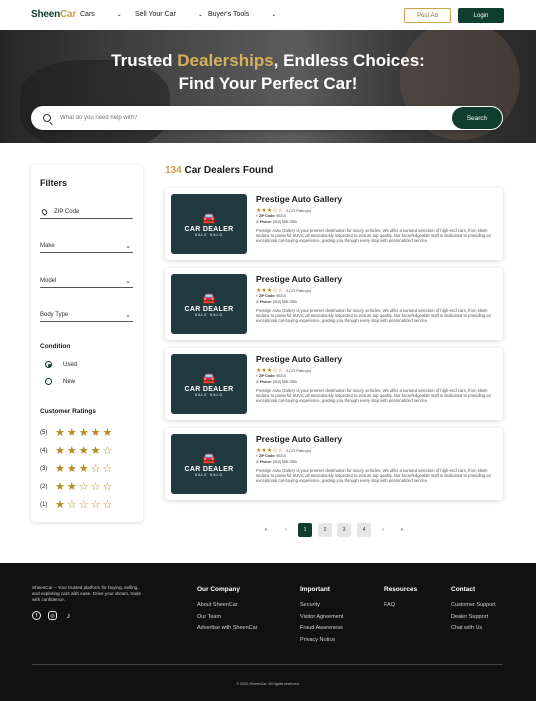  Describe the element at coordinates (266, 530) in the screenshot. I see `pagination-first: «` at that location.